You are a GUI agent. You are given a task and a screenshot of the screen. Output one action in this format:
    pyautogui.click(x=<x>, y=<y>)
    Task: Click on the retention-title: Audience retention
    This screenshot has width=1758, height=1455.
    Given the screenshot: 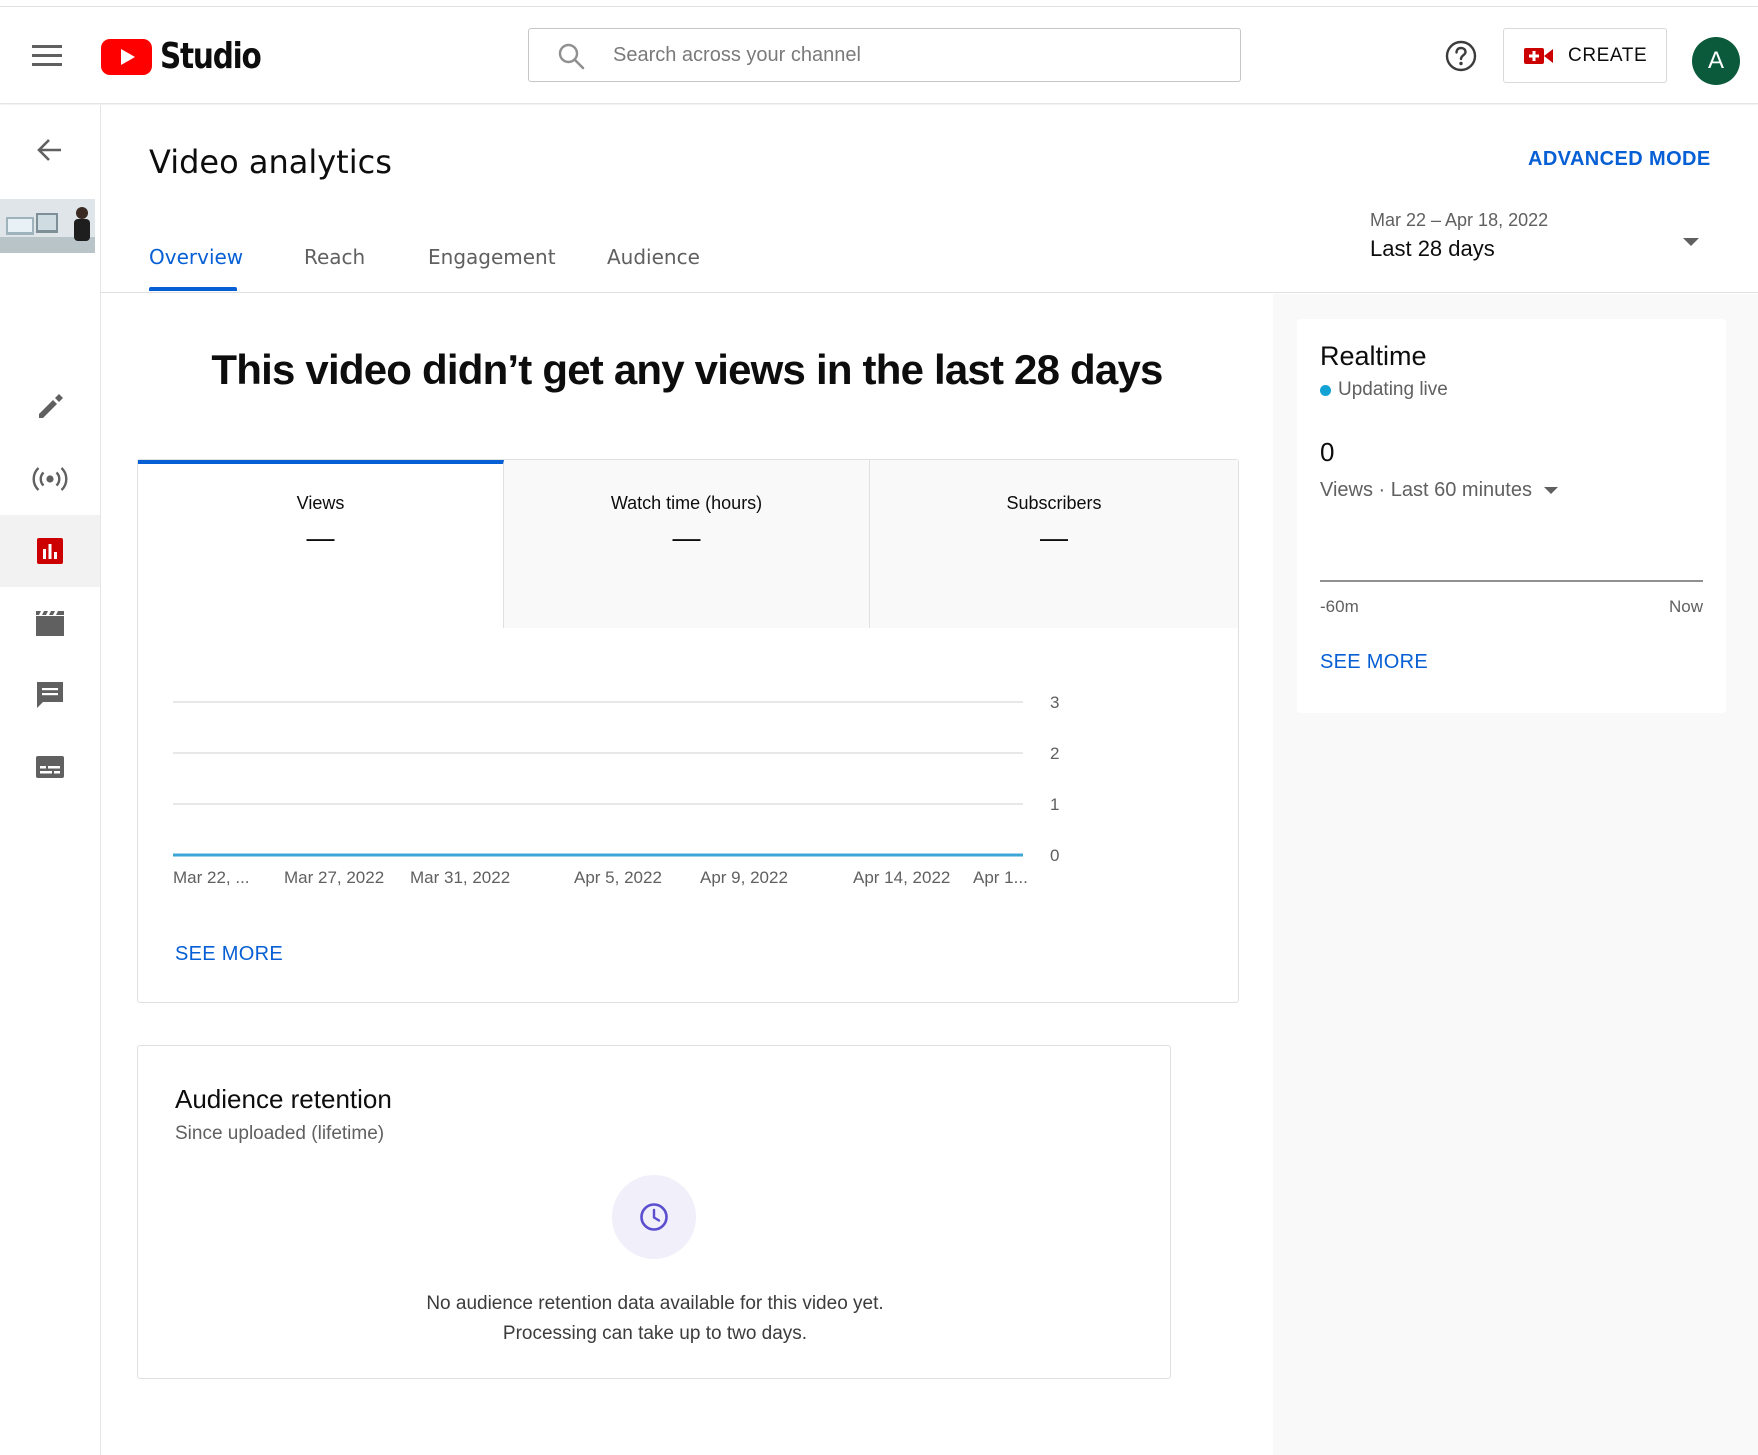 What is the action you would take?
    pyautogui.click(x=283, y=1099)
    